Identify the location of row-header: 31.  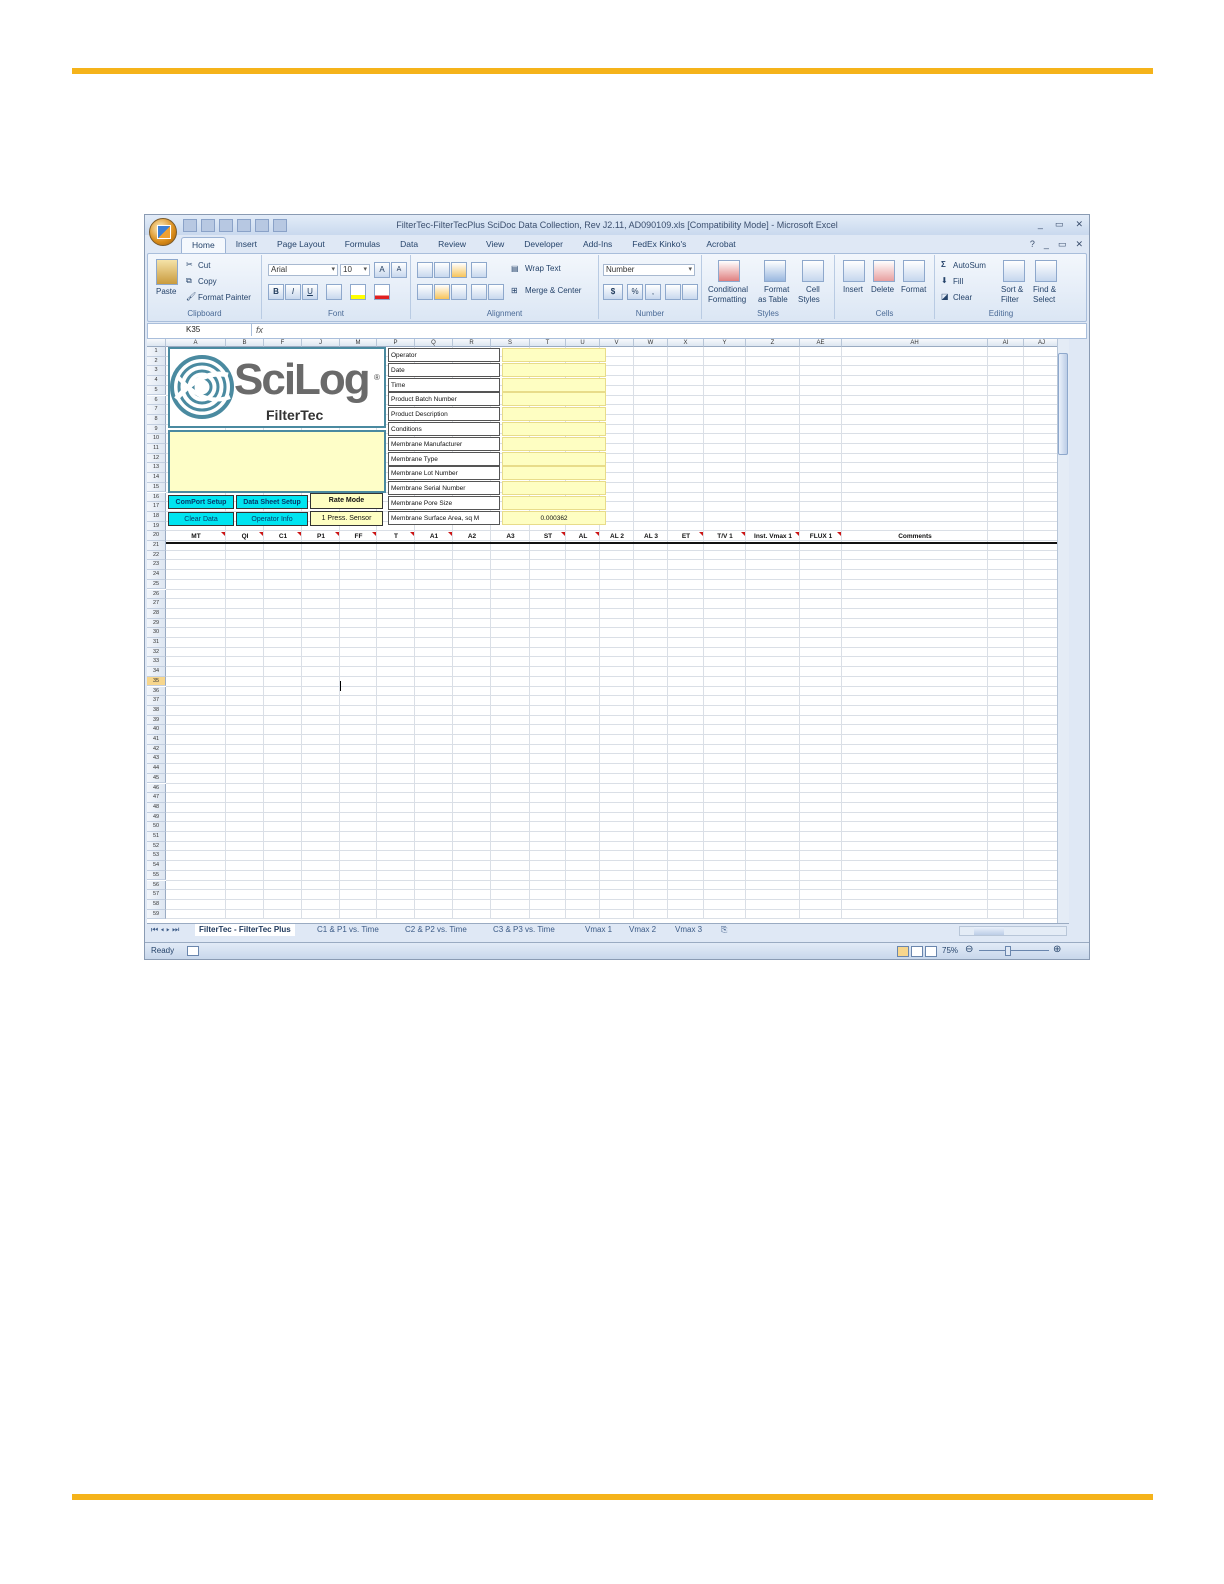
(156, 643).